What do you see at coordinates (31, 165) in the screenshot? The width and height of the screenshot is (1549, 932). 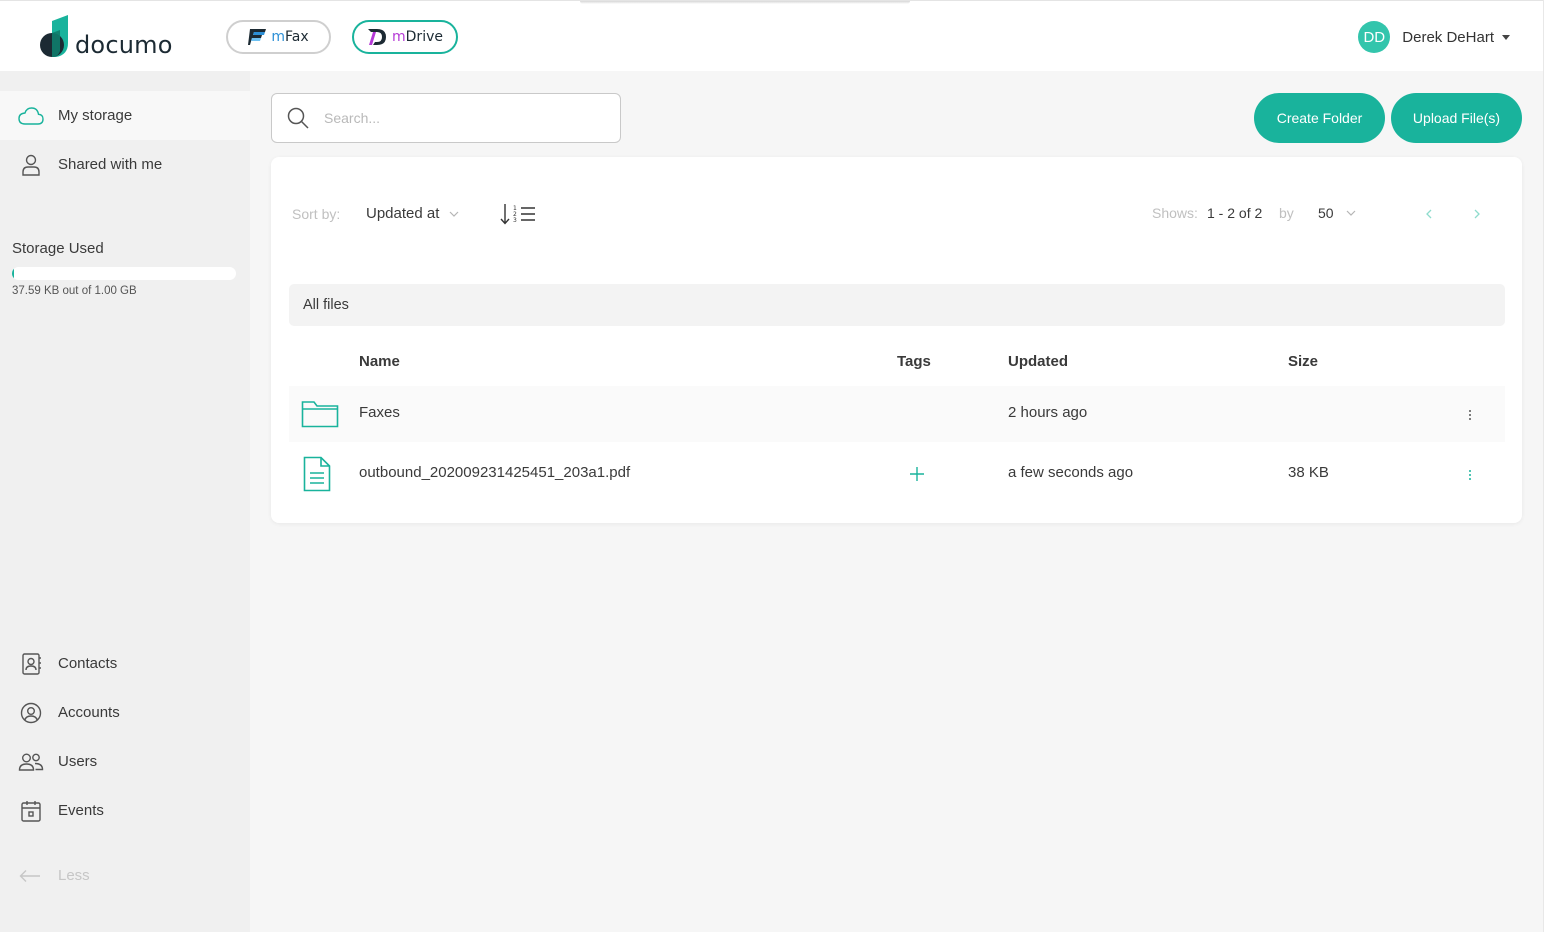 I see `person-icon` at bounding box center [31, 165].